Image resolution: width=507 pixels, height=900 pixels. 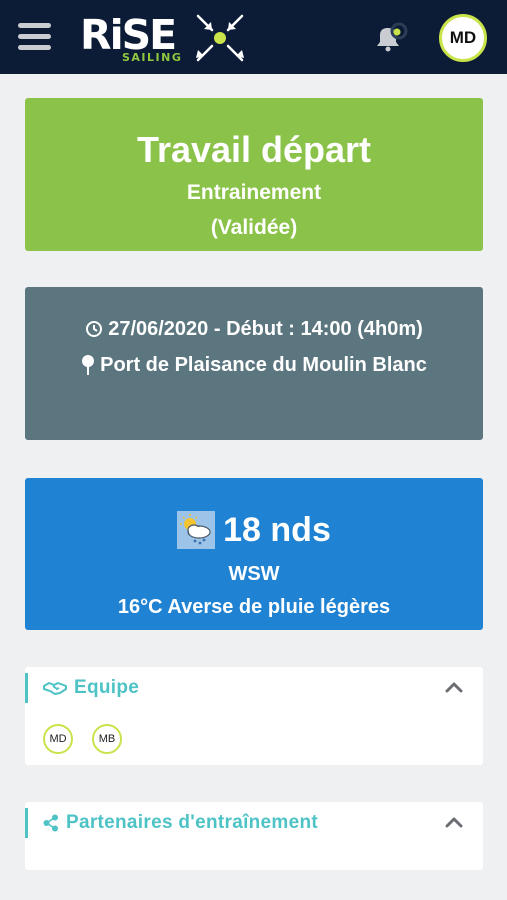 What do you see at coordinates (254, 192) in the screenshot?
I see `session-type: Entrainement` at bounding box center [254, 192].